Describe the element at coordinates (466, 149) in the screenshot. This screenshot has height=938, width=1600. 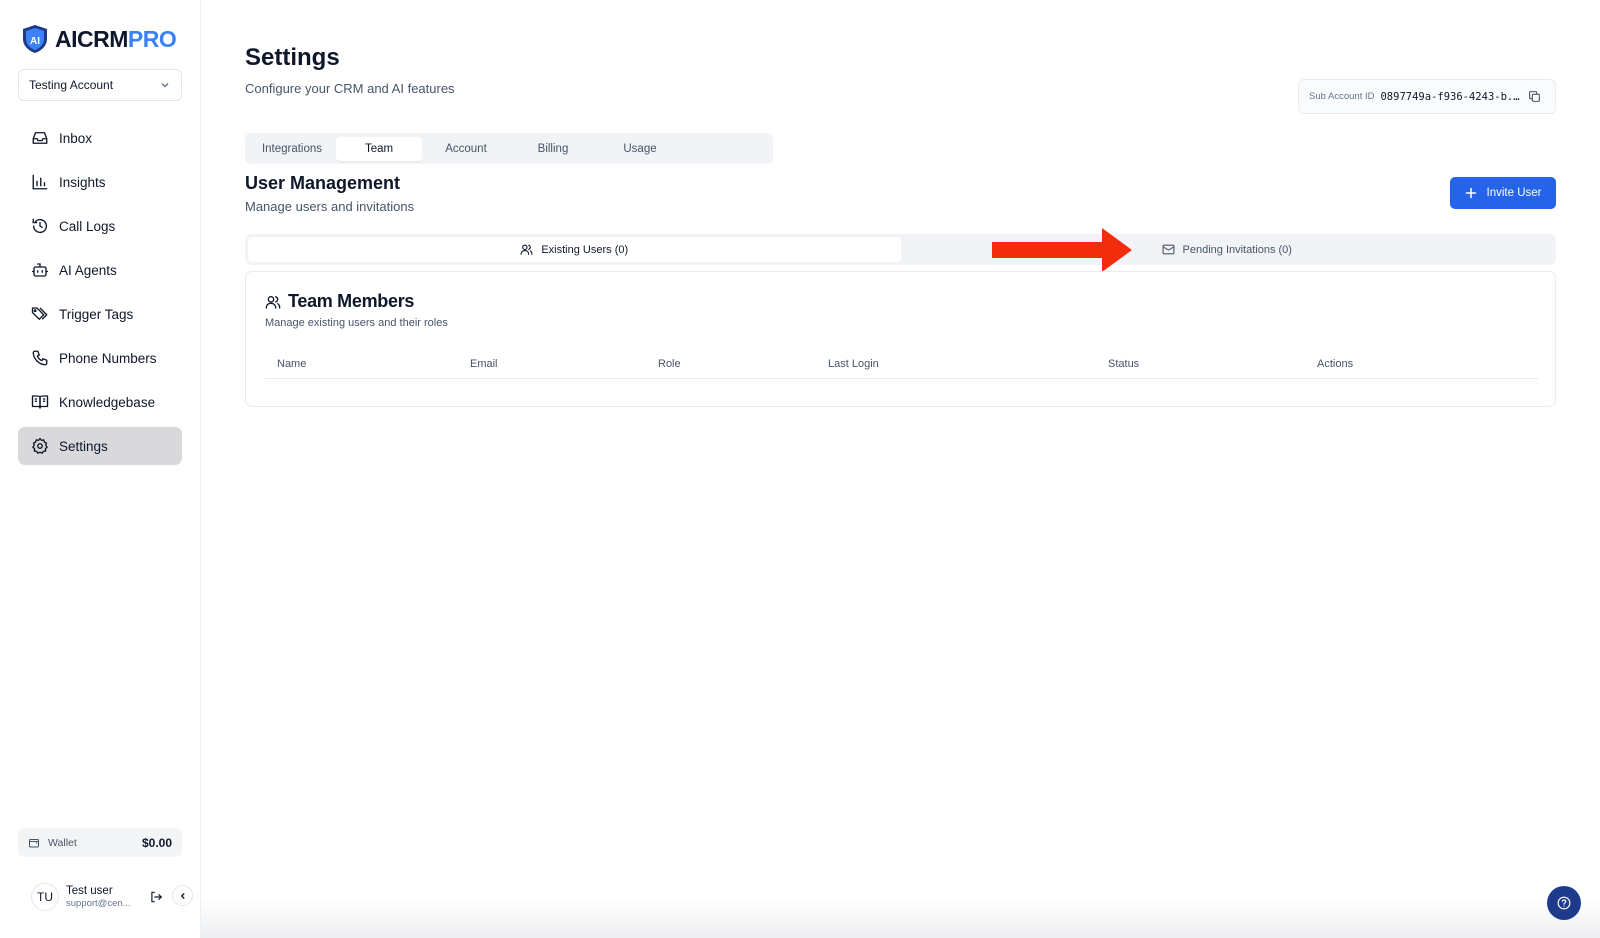
I see `tab-account: Account` at that location.